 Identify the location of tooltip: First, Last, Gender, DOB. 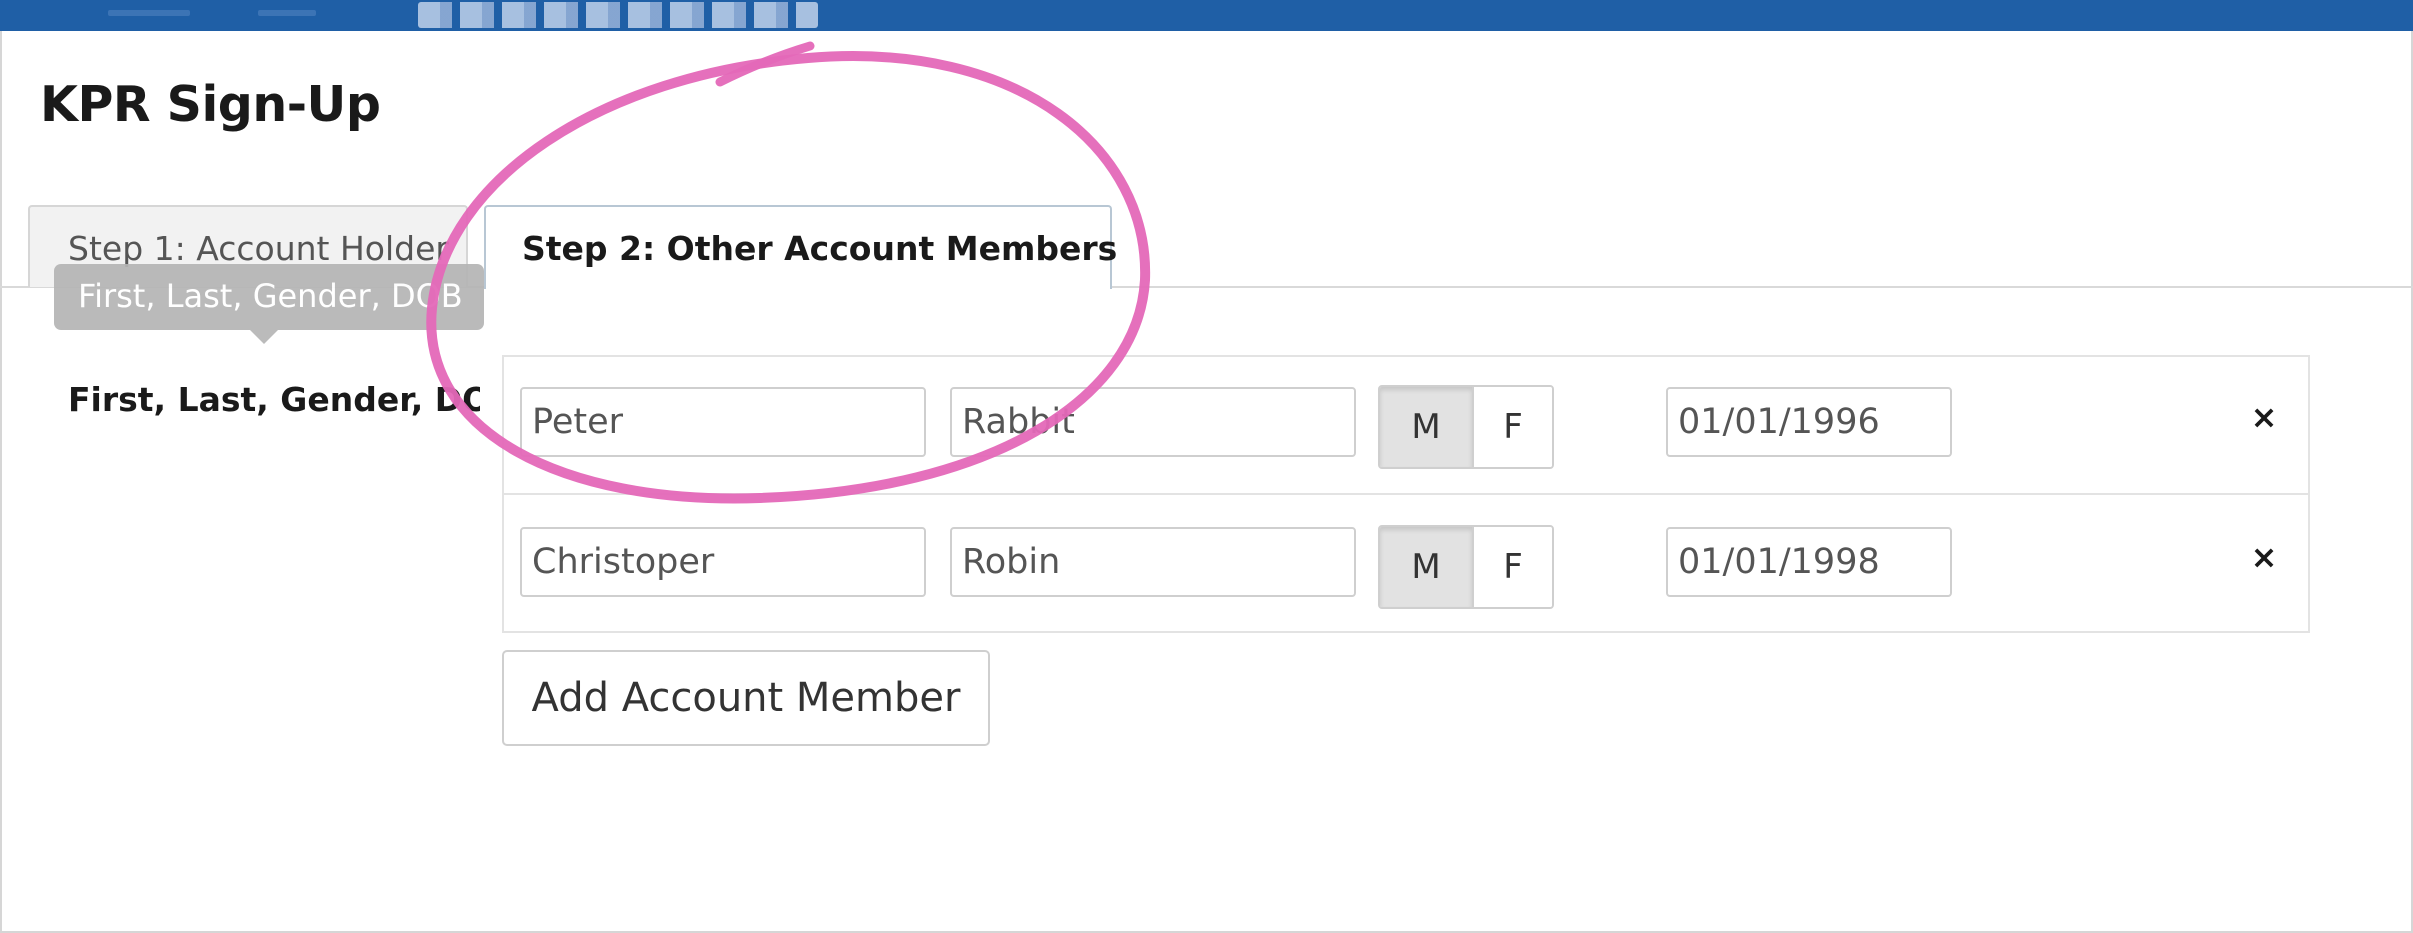
(269, 297).